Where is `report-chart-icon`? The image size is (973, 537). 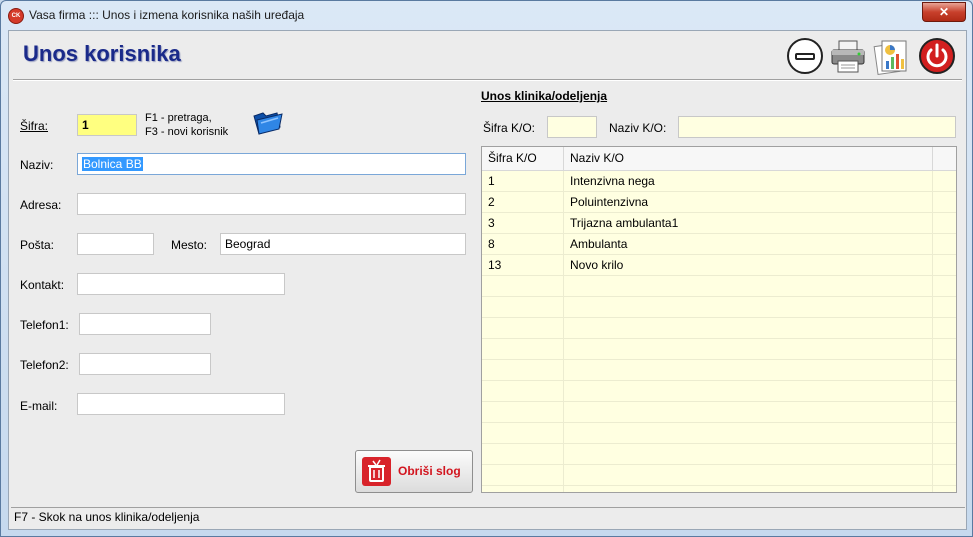 report-chart-icon is located at coordinates (891, 56).